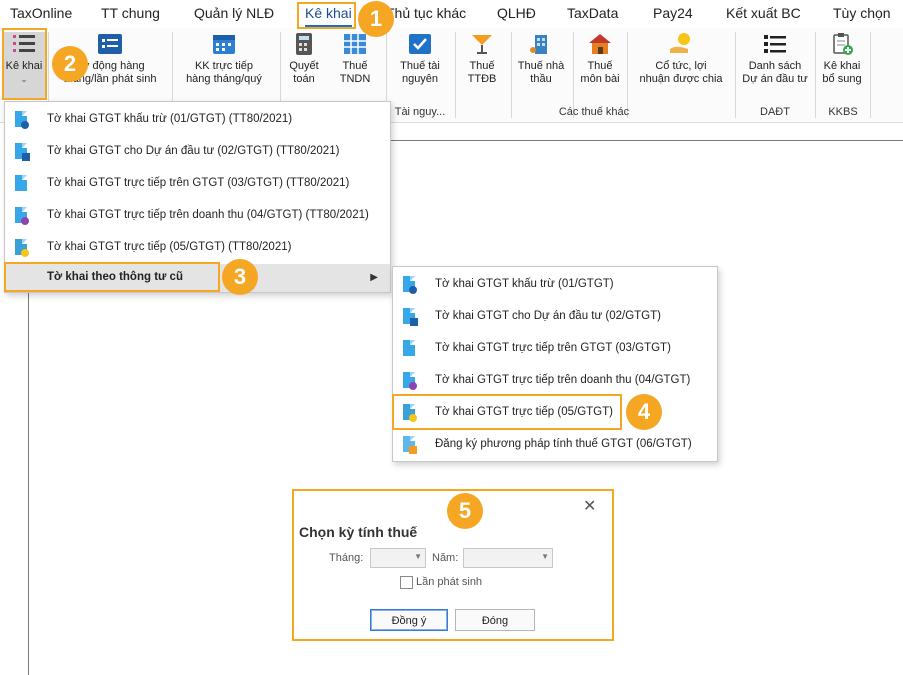 The image size is (903, 675). I want to click on highlight-ke-khai-button, so click(24, 64).